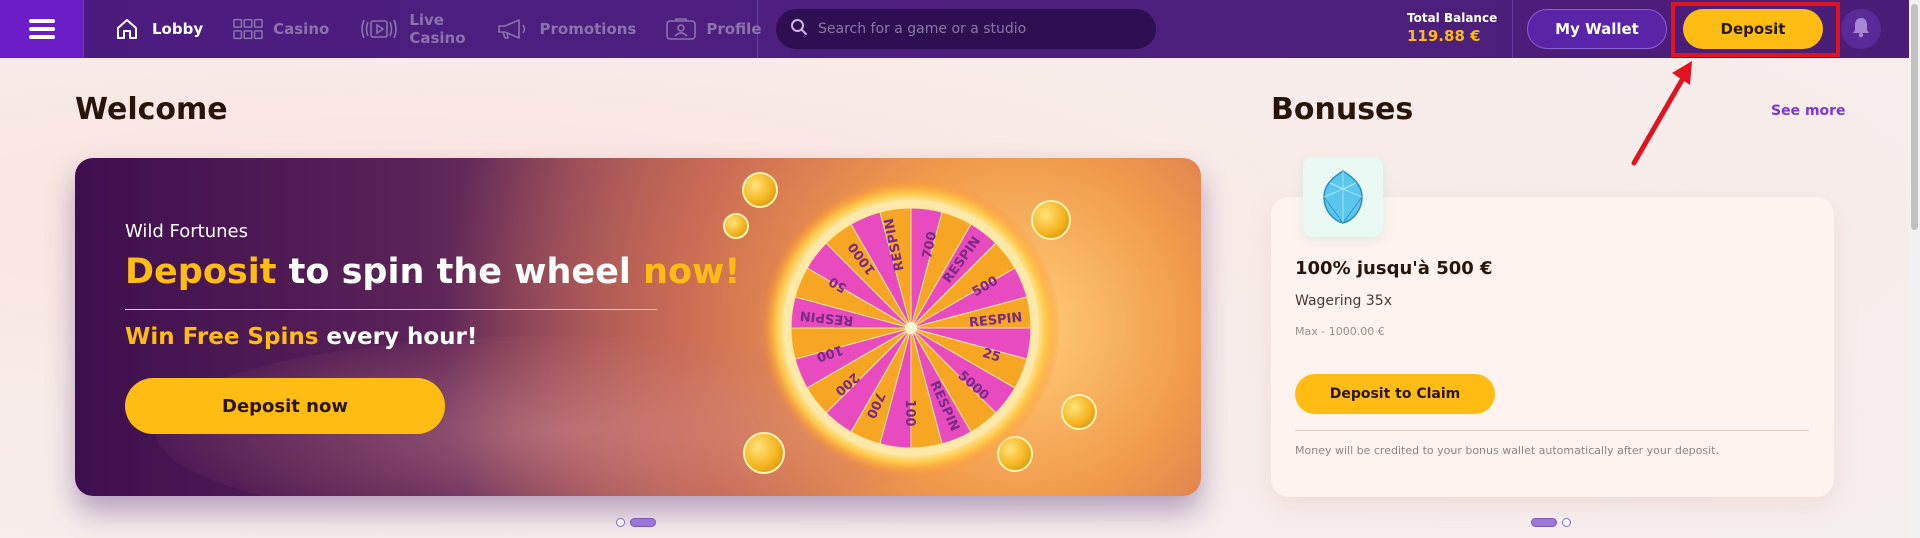 Image resolution: width=1920 pixels, height=538 pixels. What do you see at coordinates (1597, 29) in the screenshot?
I see `my-wallet-button: My Wallet` at bounding box center [1597, 29].